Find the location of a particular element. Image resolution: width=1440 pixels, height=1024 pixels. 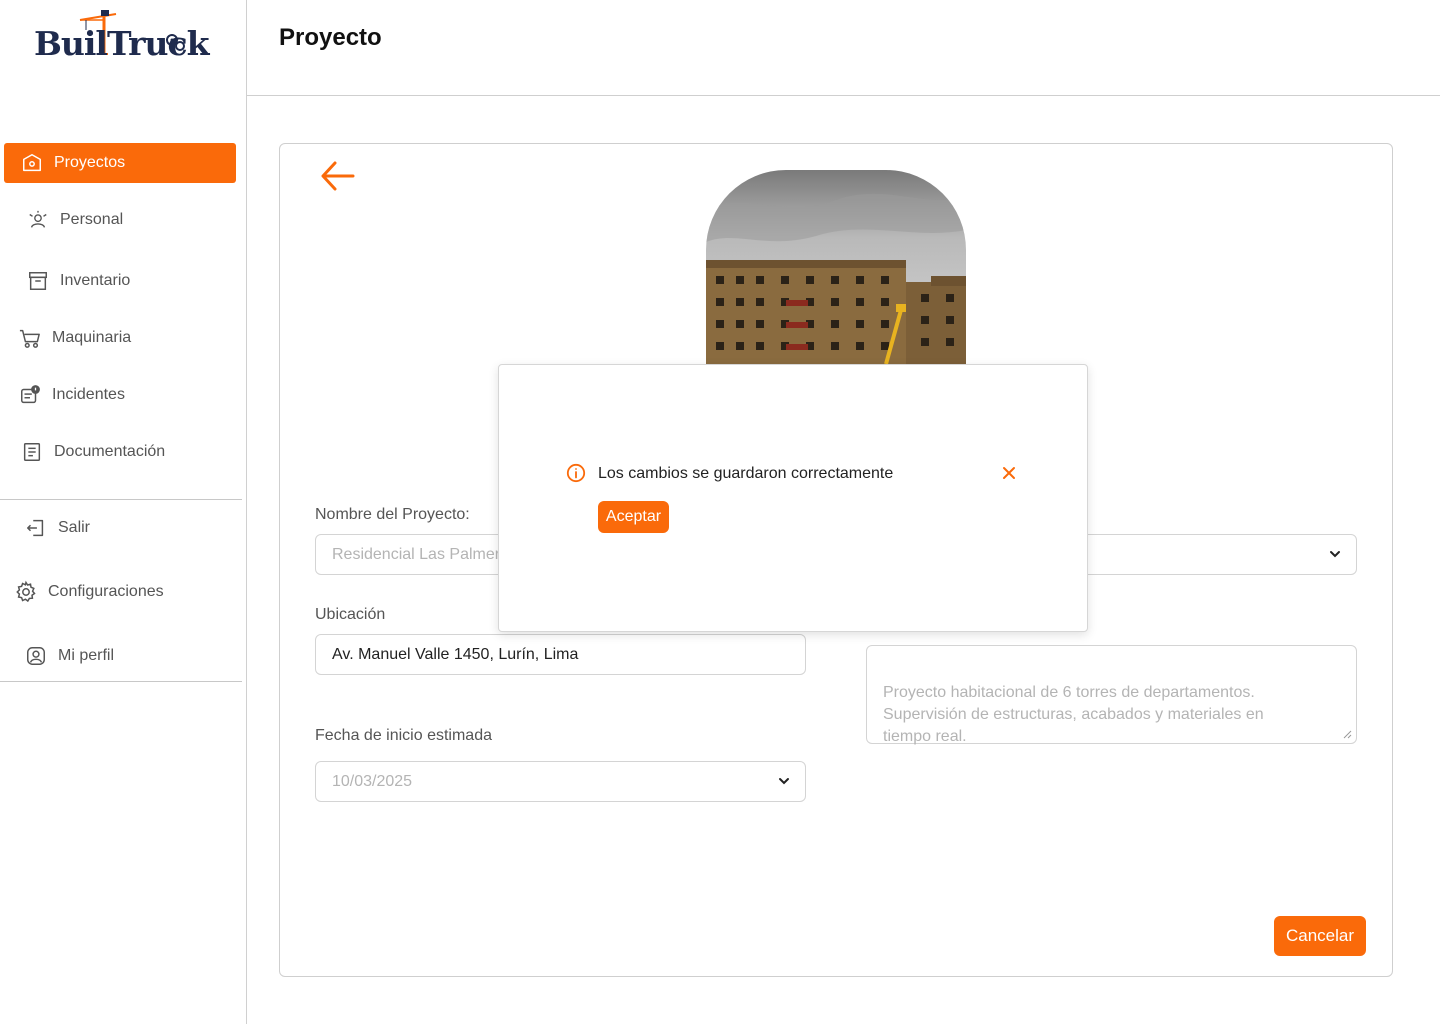

sidebar-item-personal: Personal is located at coordinates (120, 220).